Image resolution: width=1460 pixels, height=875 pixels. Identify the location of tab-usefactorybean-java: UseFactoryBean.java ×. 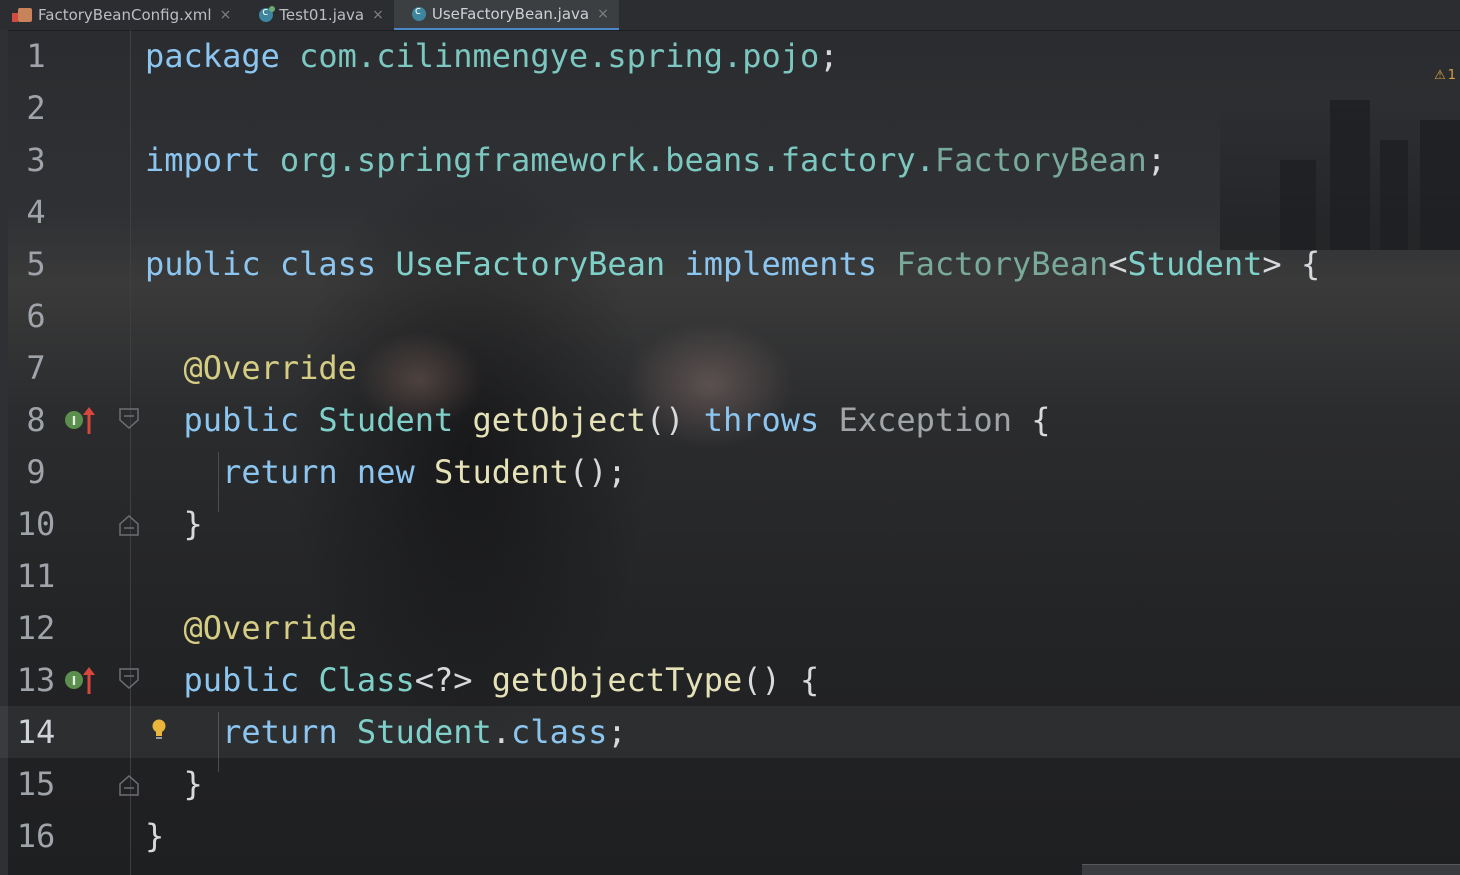
(506, 15).